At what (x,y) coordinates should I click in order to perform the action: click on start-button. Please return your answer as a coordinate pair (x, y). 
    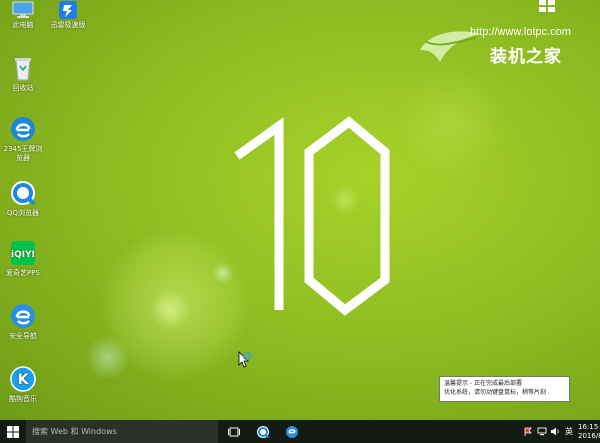
    Looking at the image, I should click on (13, 431).